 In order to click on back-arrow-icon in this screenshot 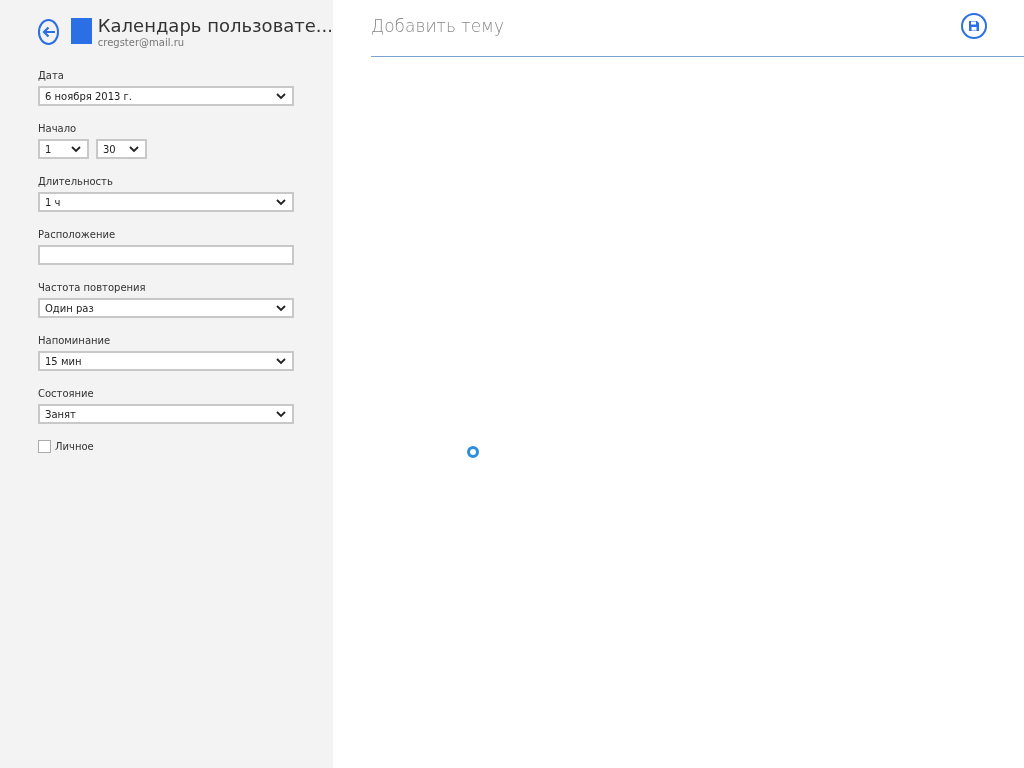, I will do `click(48, 32)`.